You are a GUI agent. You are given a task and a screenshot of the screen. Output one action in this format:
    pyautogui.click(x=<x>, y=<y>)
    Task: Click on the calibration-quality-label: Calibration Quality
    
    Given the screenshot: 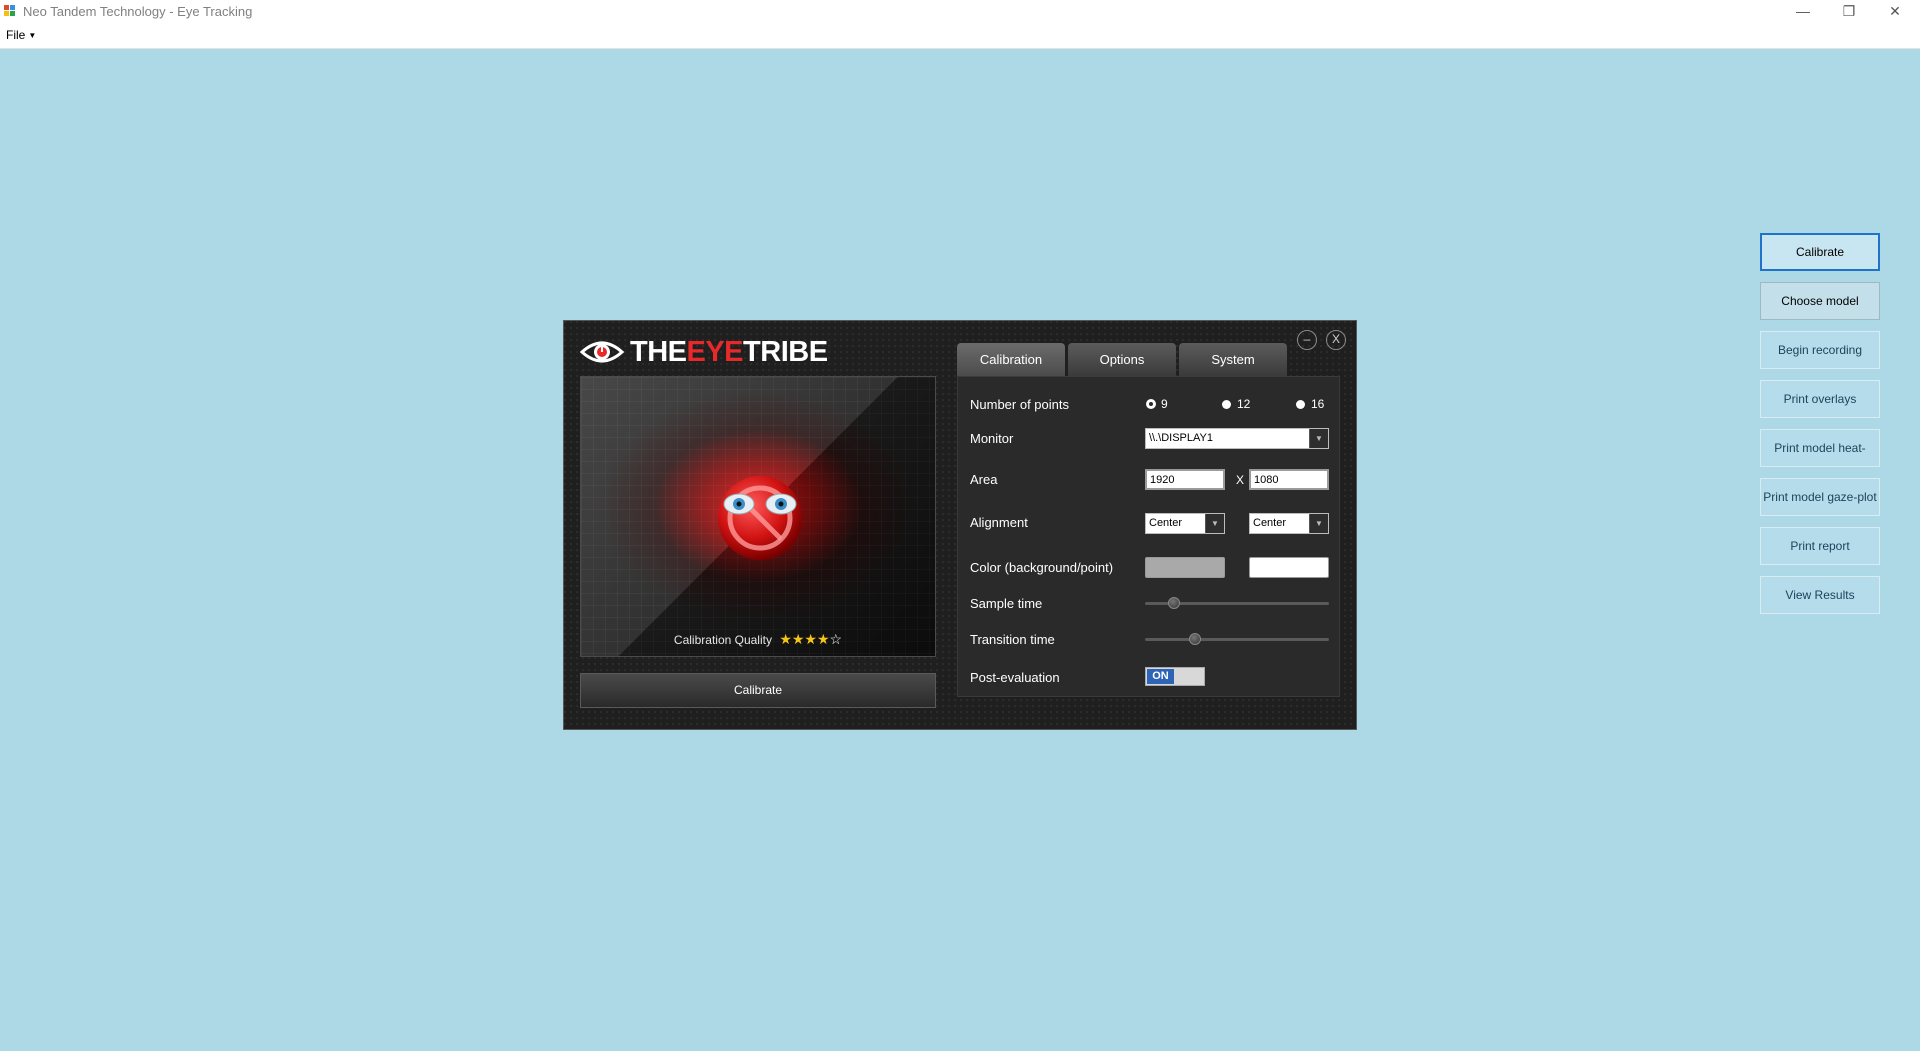 What is the action you would take?
    pyautogui.click(x=722, y=640)
    